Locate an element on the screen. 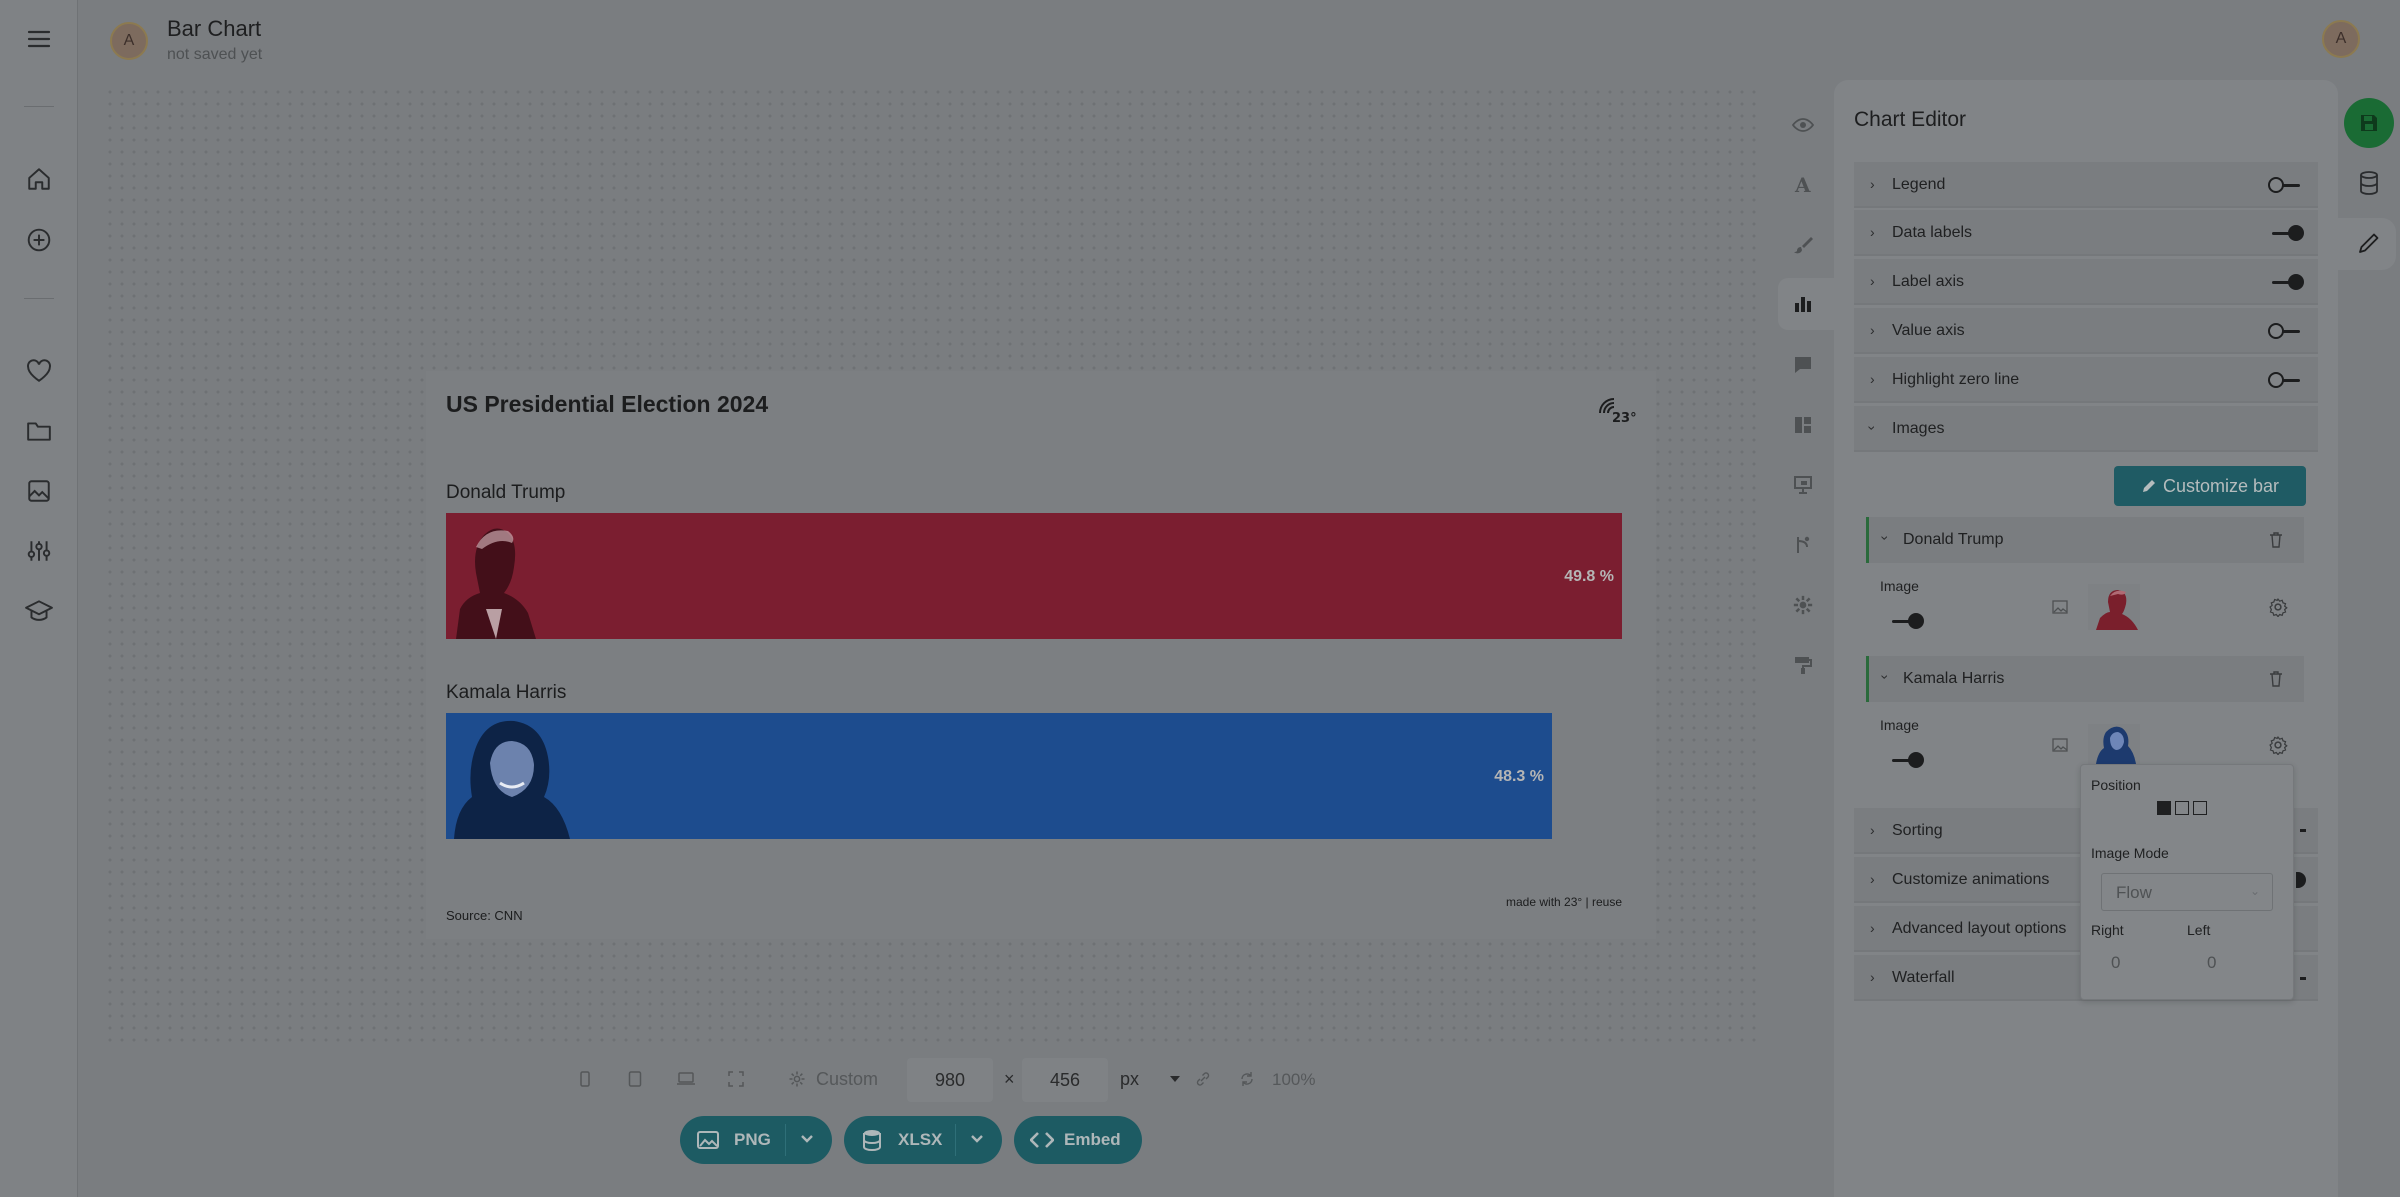  branch-icon is located at coordinates (1803, 545).